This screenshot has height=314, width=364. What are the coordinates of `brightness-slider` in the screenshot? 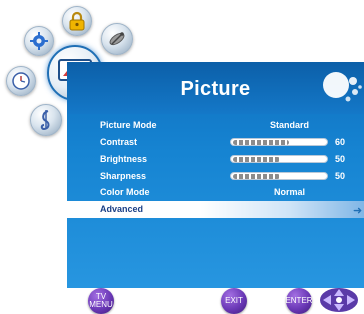 It's located at (279, 159).